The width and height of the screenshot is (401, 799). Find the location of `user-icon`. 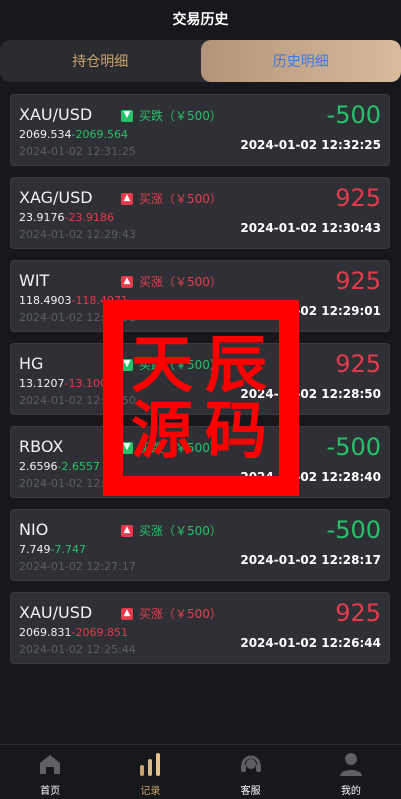

user-icon is located at coordinates (351, 764).